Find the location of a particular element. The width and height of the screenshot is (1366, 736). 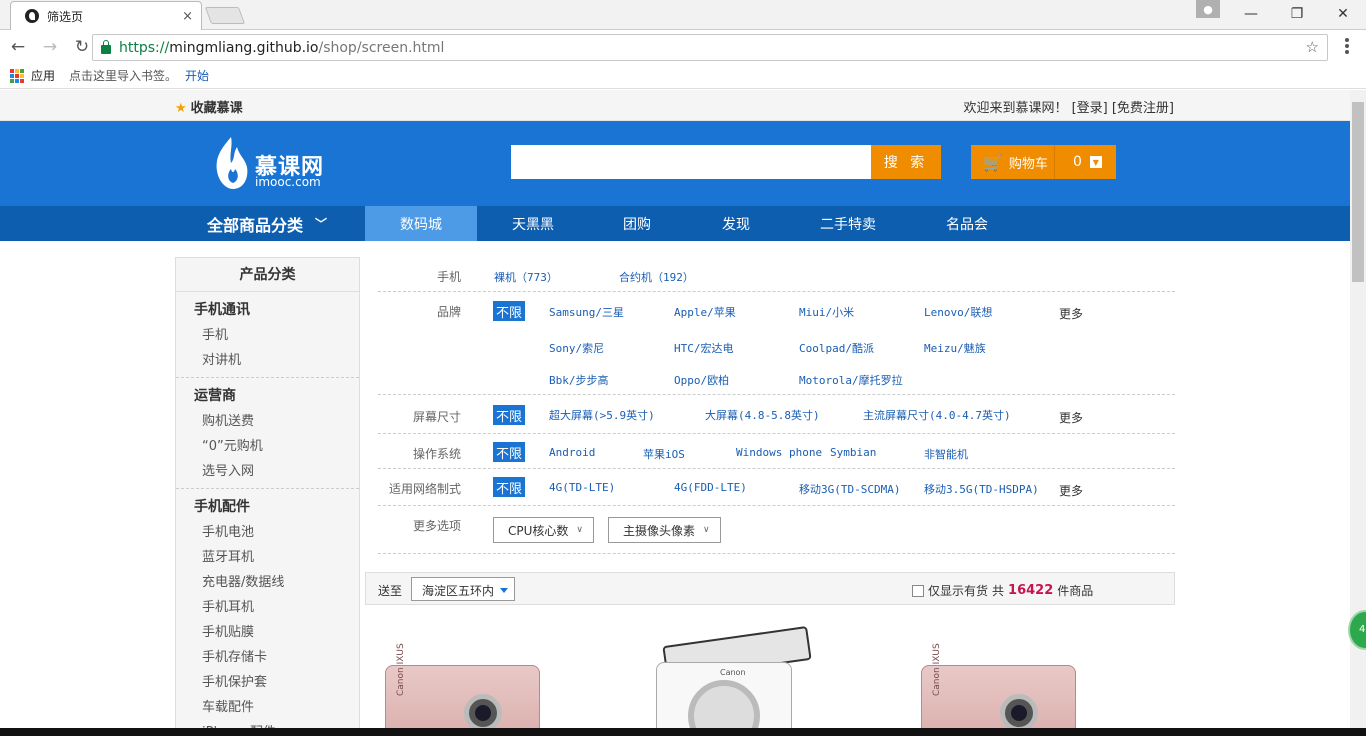

cart-button: 🛒 购物车 0 ▼ is located at coordinates (1043, 162).